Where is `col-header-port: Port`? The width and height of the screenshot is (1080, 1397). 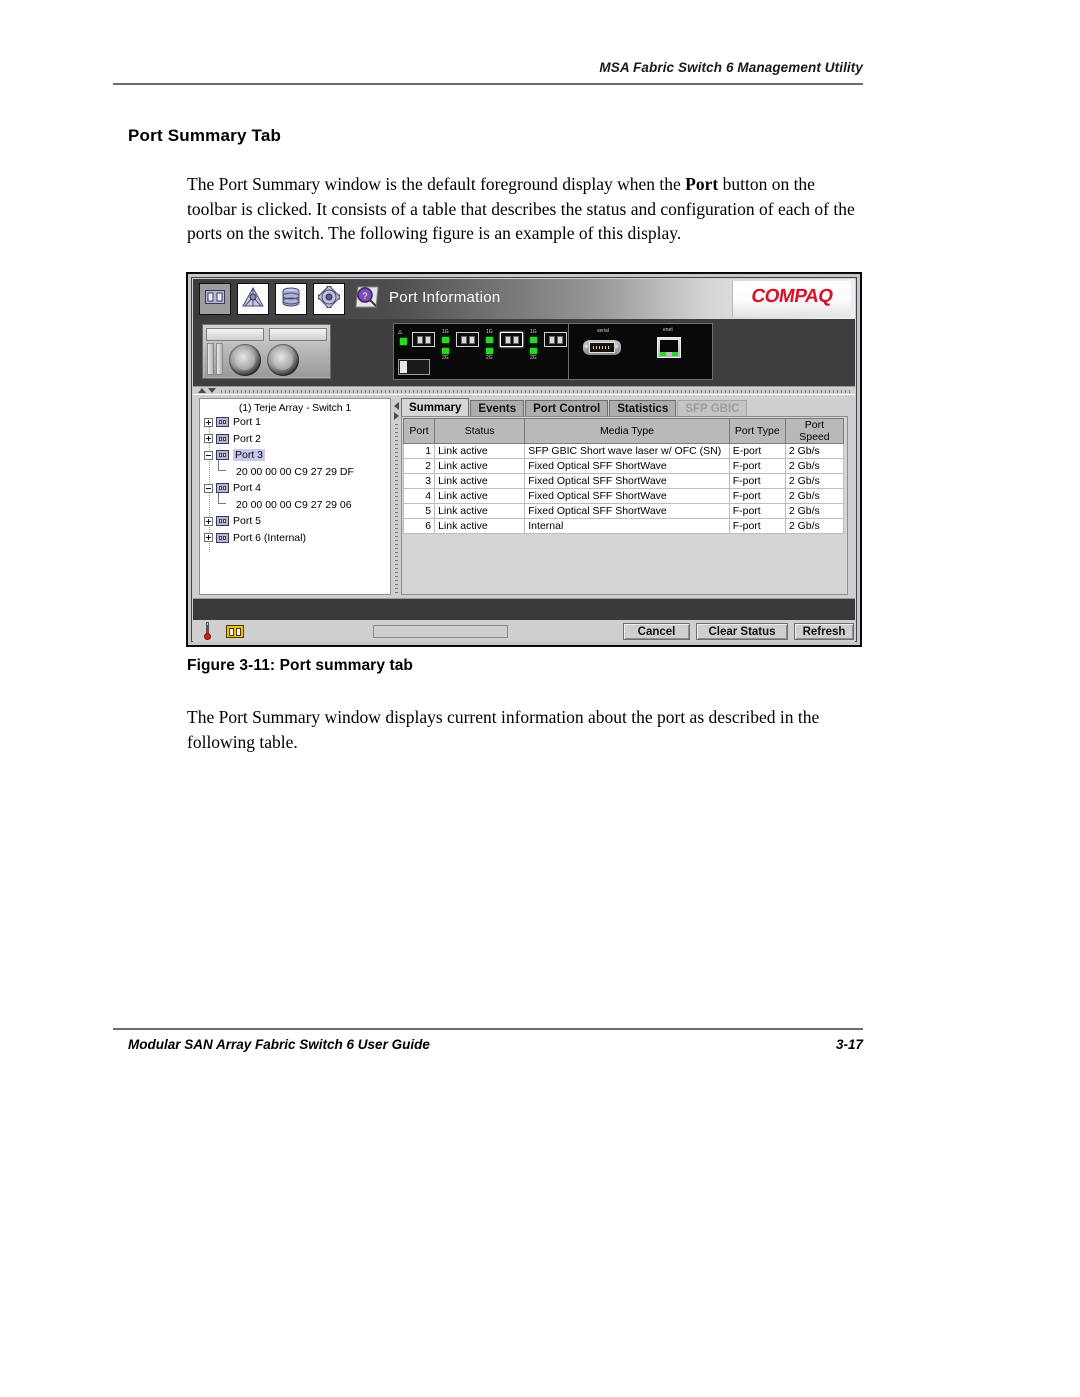
col-header-port: Port is located at coordinates (419, 431).